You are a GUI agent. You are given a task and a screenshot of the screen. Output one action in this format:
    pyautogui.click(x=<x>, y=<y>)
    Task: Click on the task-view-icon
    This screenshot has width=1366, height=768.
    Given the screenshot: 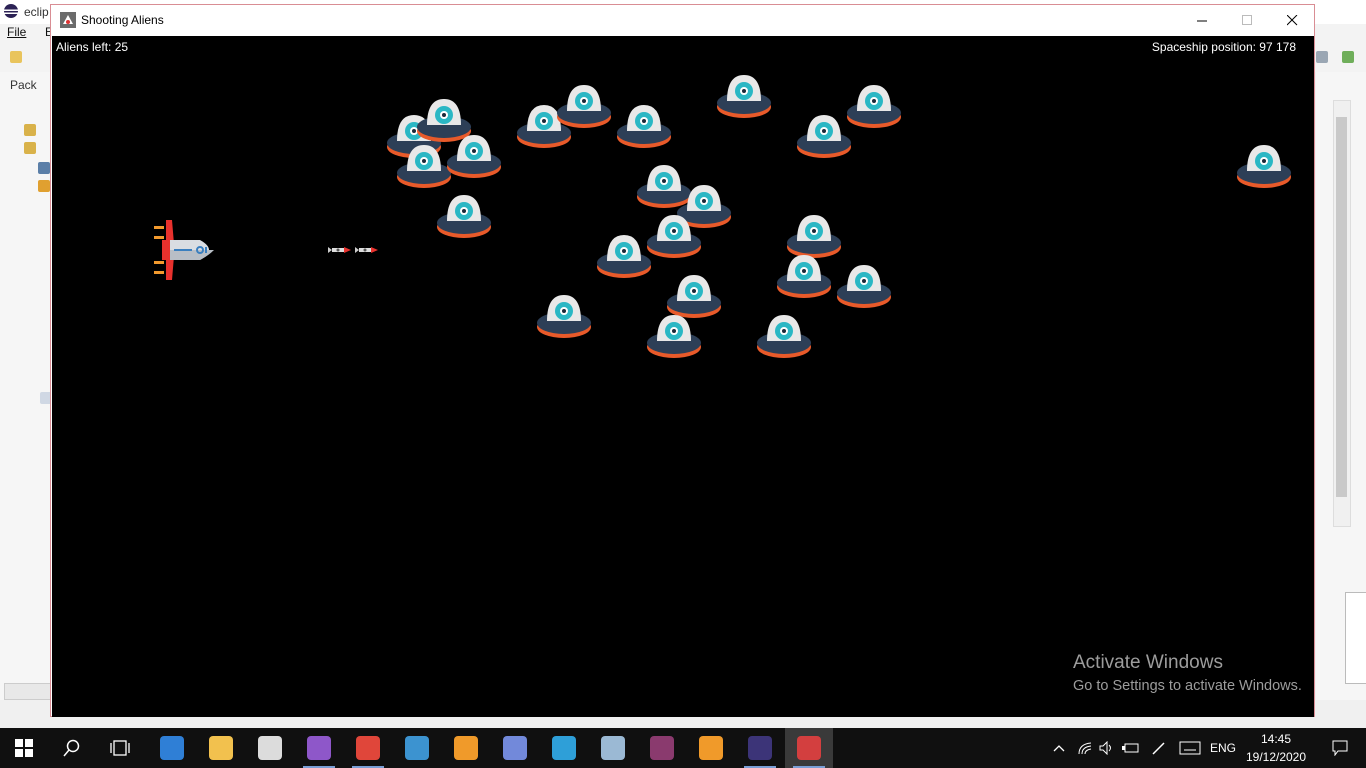 What is the action you would take?
    pyautogui.click(x=120, y=748)
    